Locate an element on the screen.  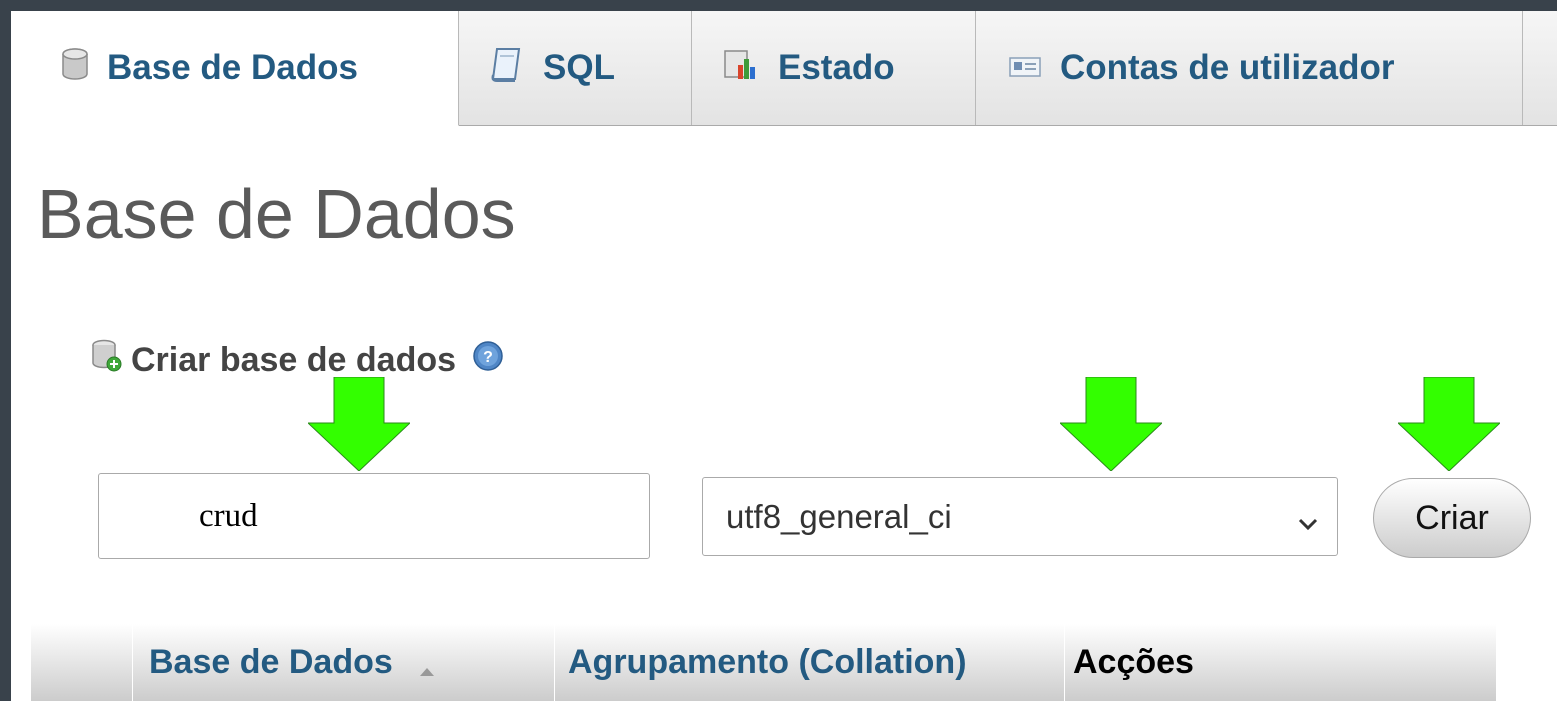
help-icon: ? is located at coordinates (488, 360).